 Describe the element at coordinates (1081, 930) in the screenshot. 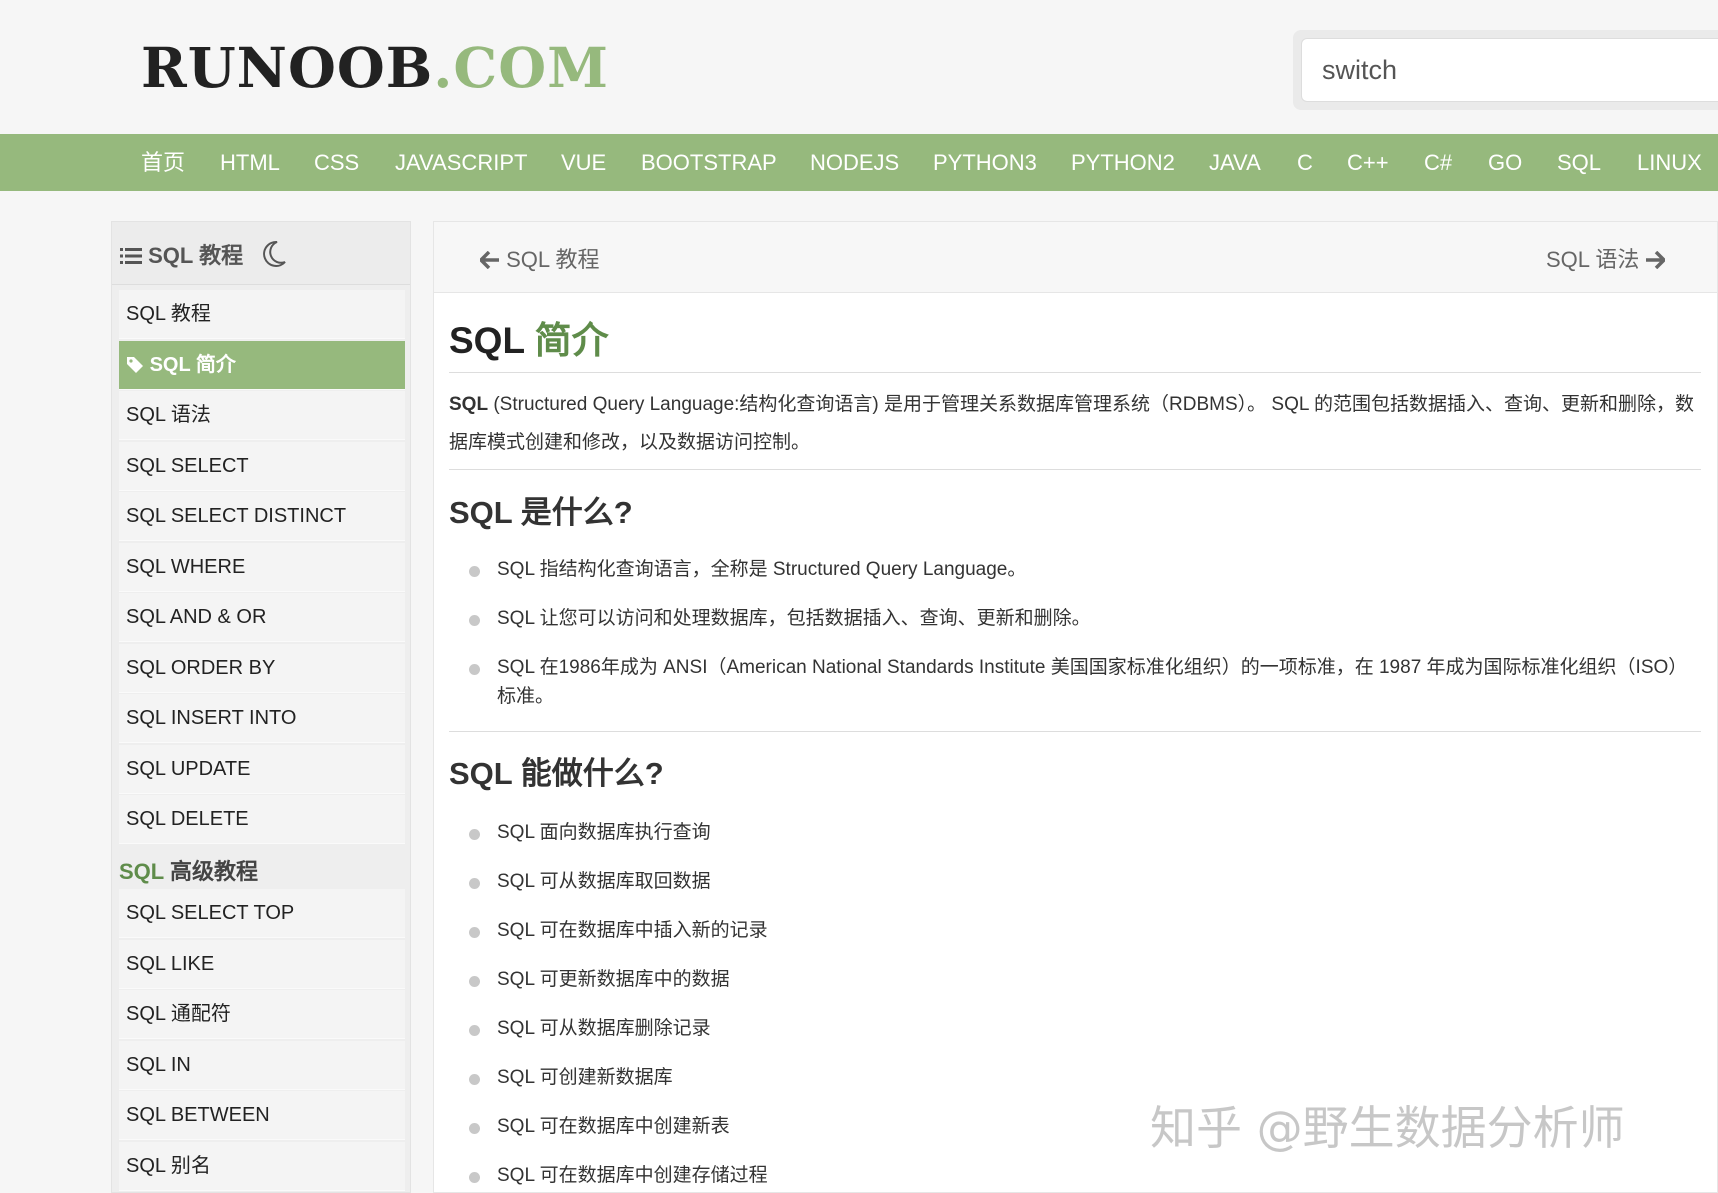

I see `list-item: SQL 可在数据库中插入新的记录` at that location.